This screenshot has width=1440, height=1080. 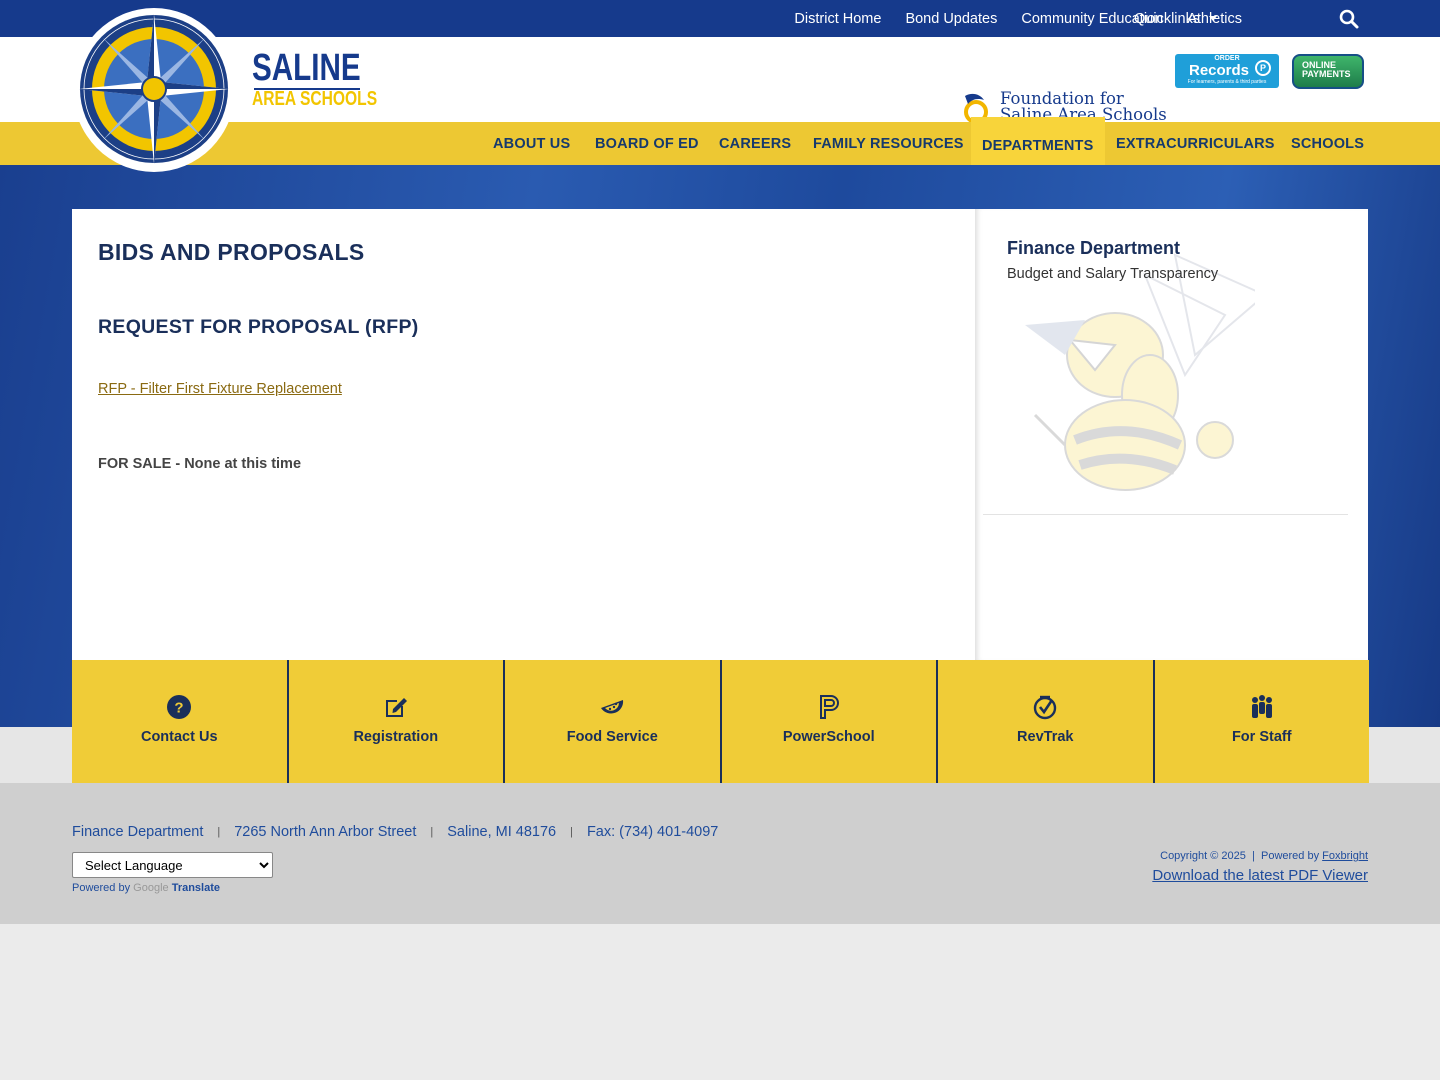 I want to click on powered-by-label: Powered by, so click(x=101, y=888).